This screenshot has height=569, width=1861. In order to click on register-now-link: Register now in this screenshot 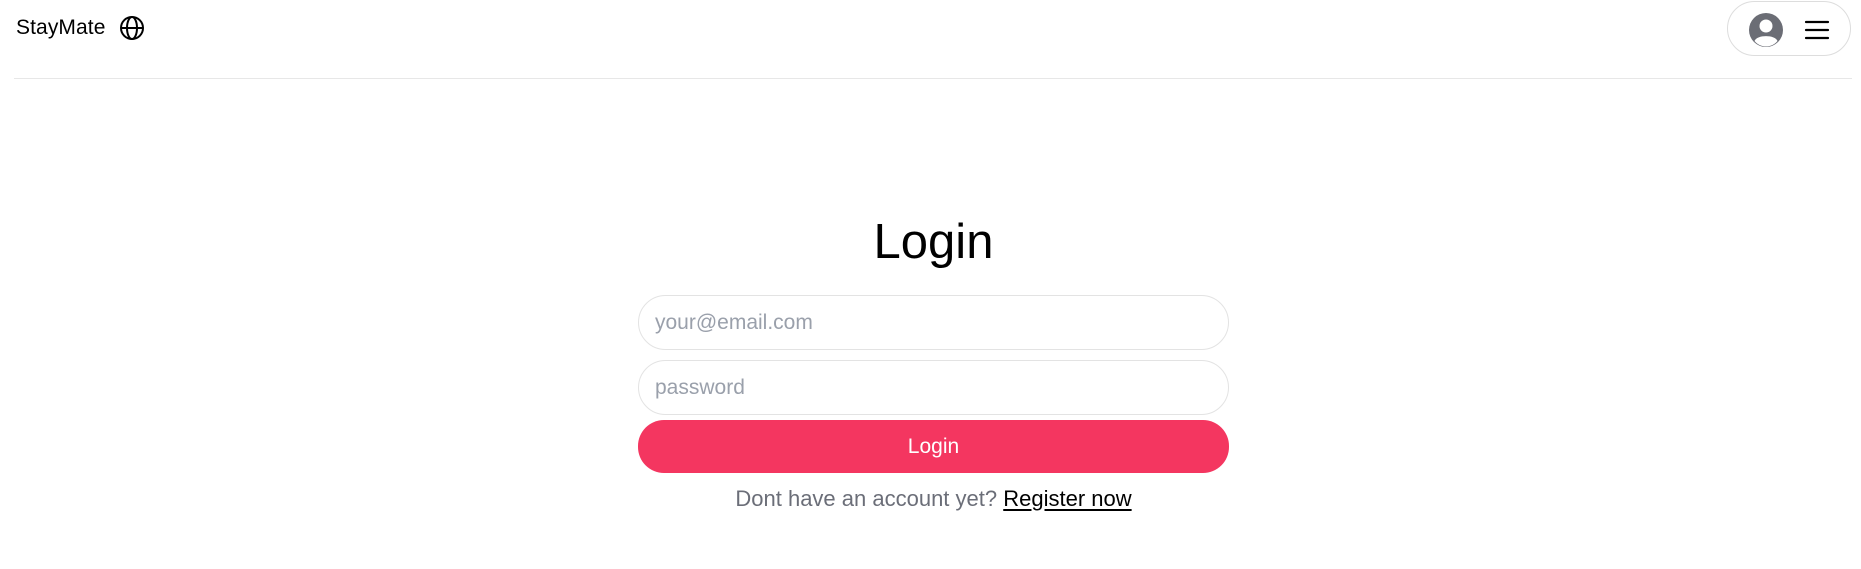, I will do `click(1067, 498)`.